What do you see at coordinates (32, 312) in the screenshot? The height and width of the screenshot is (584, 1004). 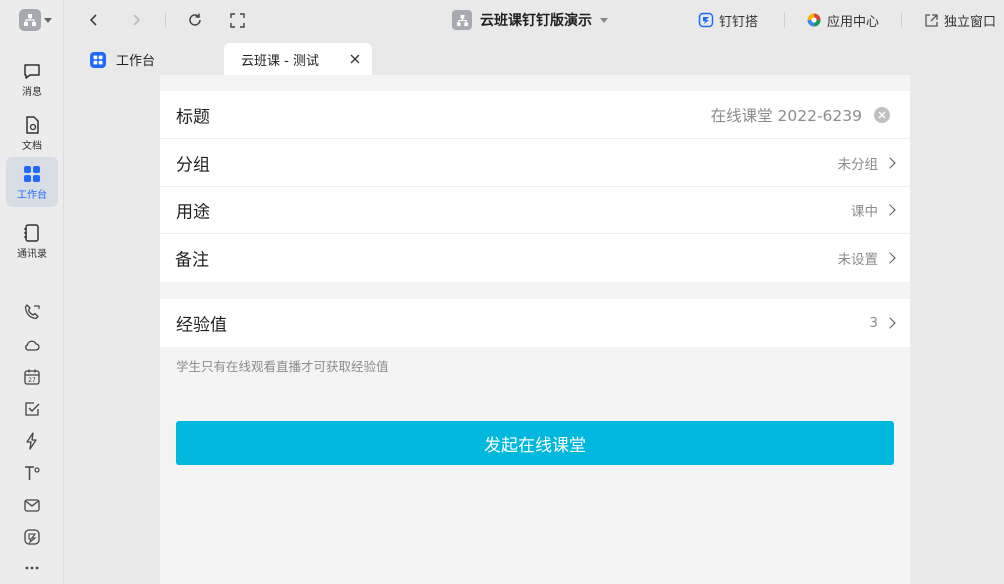 I see `phone-icon` at bounding box center [32, 312].